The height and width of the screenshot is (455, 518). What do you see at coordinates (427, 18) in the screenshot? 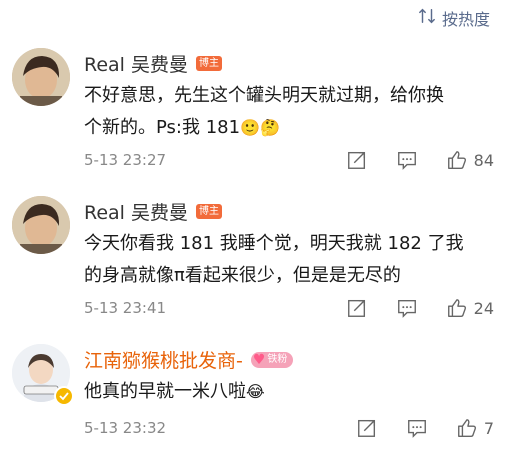
I see `sort-icon` at bounding box center [427, 18].